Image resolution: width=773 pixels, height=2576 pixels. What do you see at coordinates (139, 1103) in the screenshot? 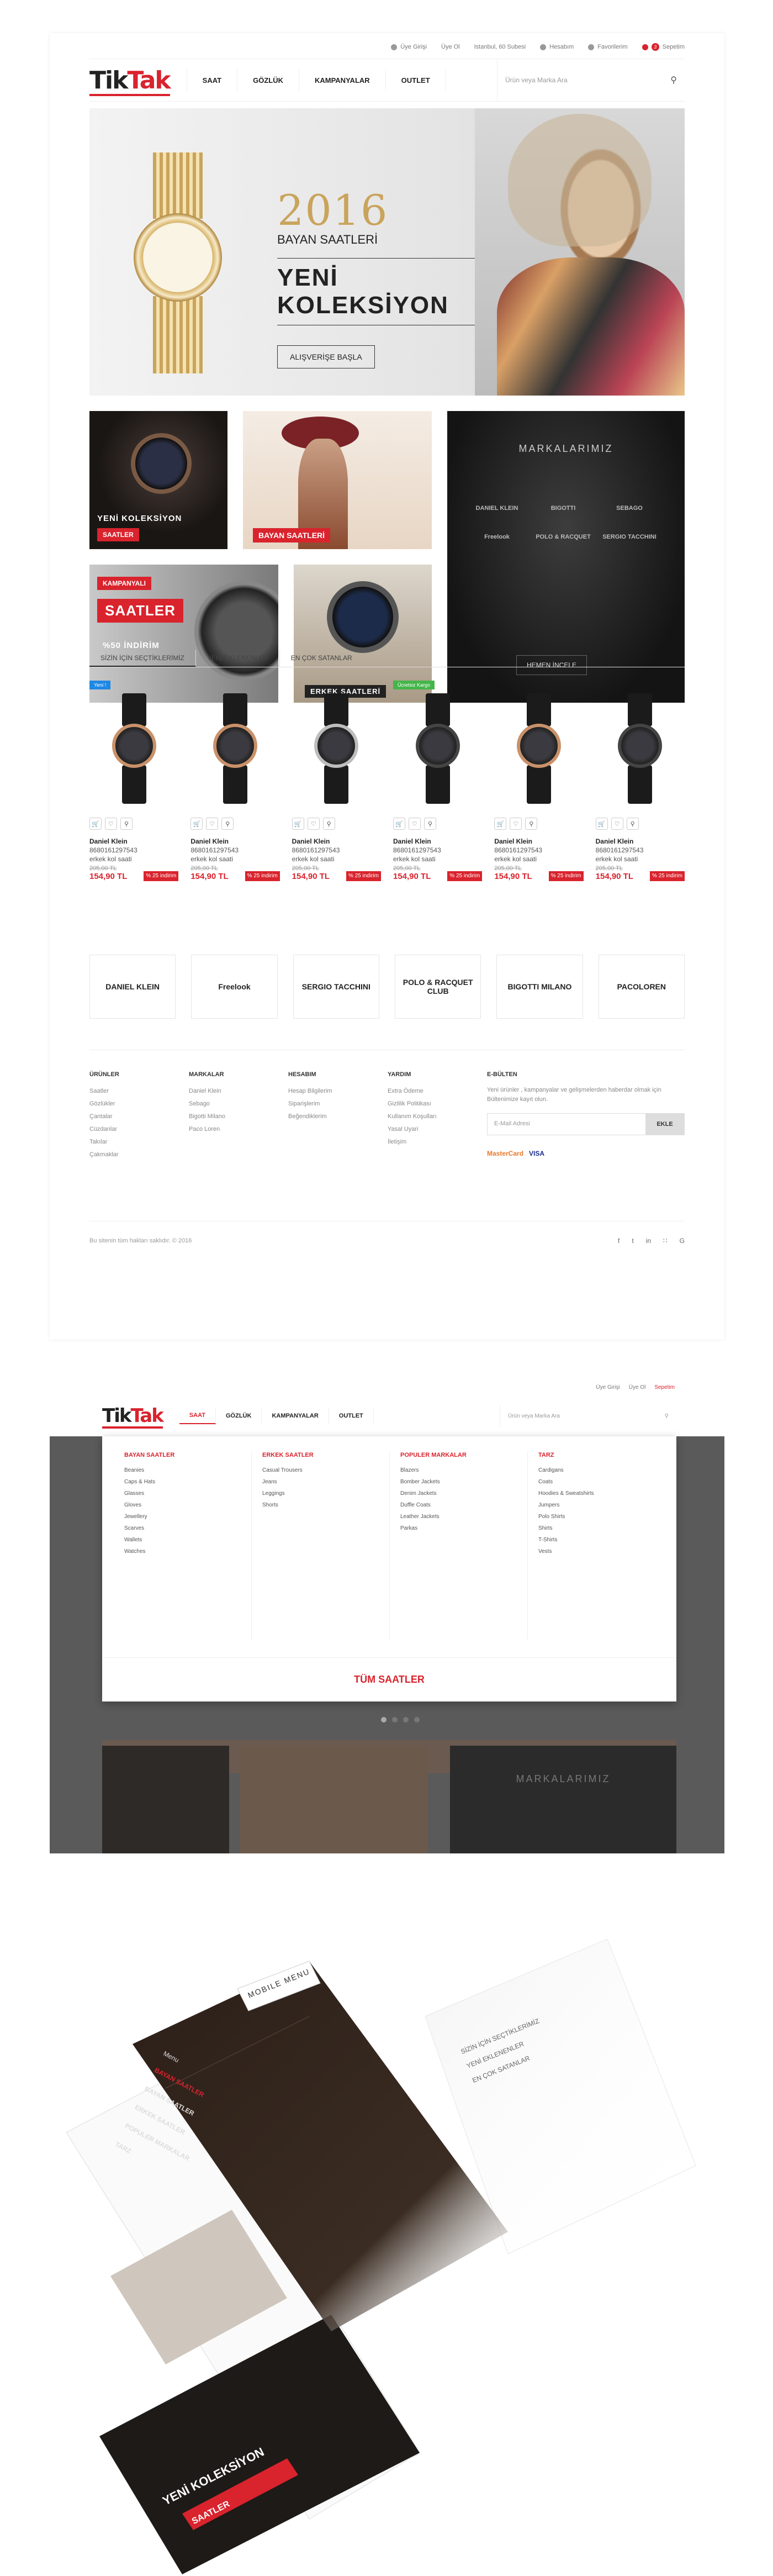
I see `footer-link: Gözlükler` at bounding box center [139, 1103].